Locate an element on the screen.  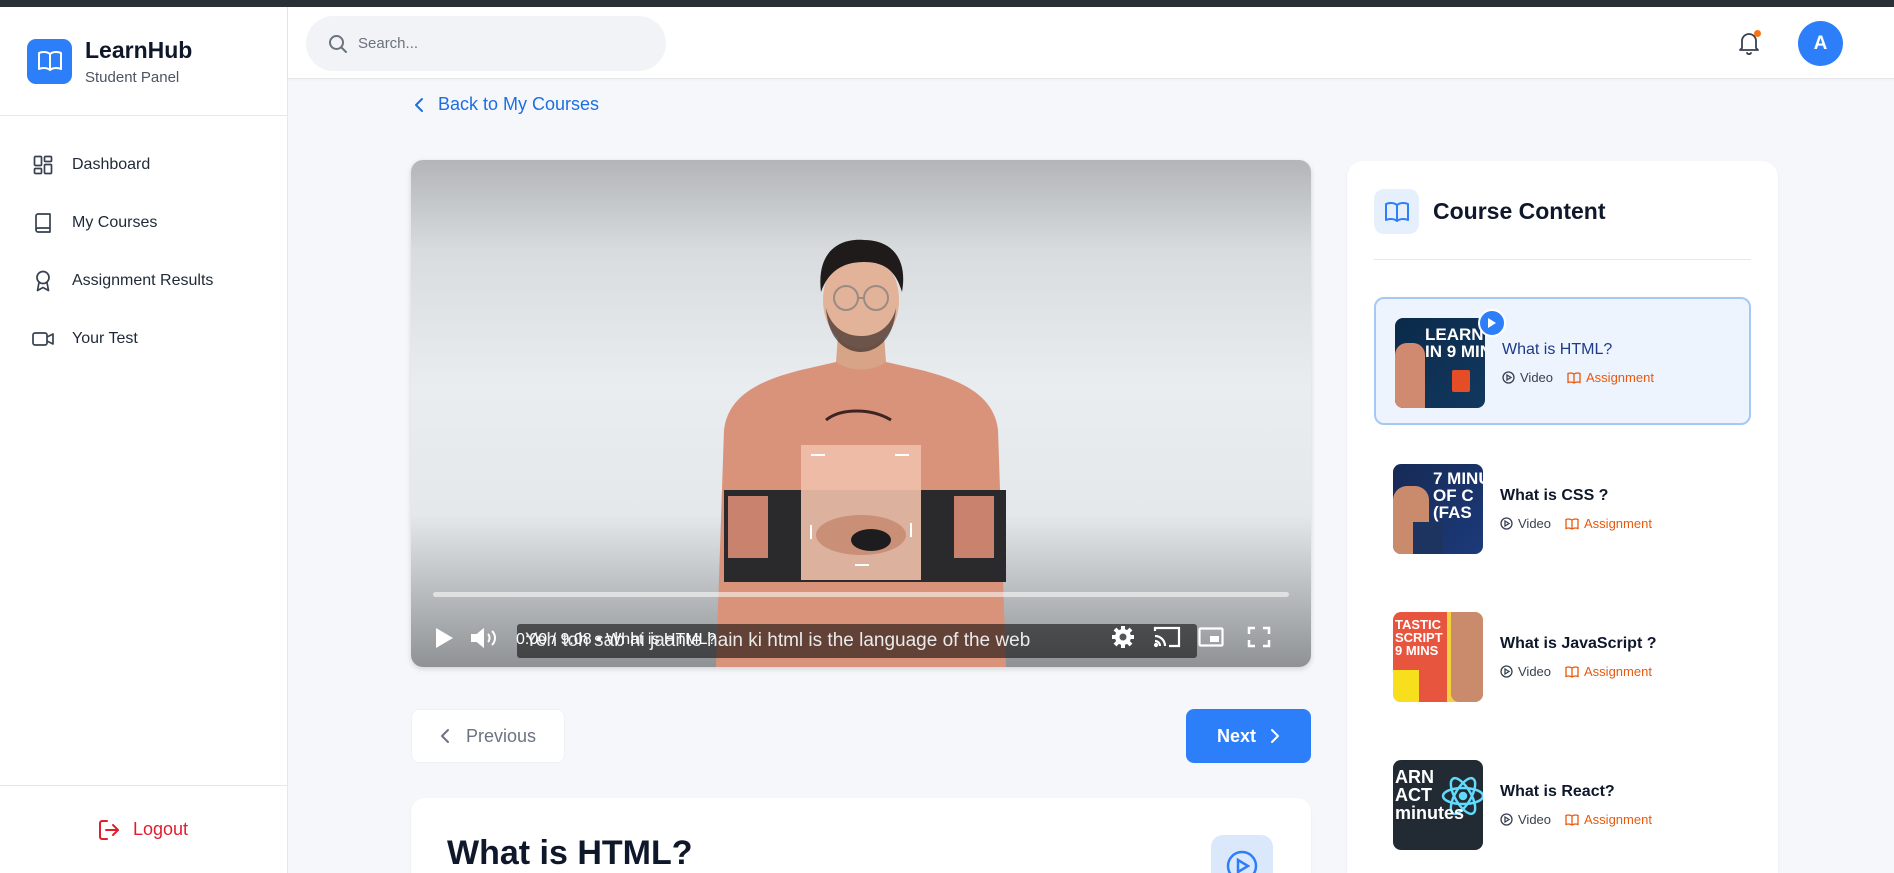
notifications-button is located at coordinates (1749, 43).